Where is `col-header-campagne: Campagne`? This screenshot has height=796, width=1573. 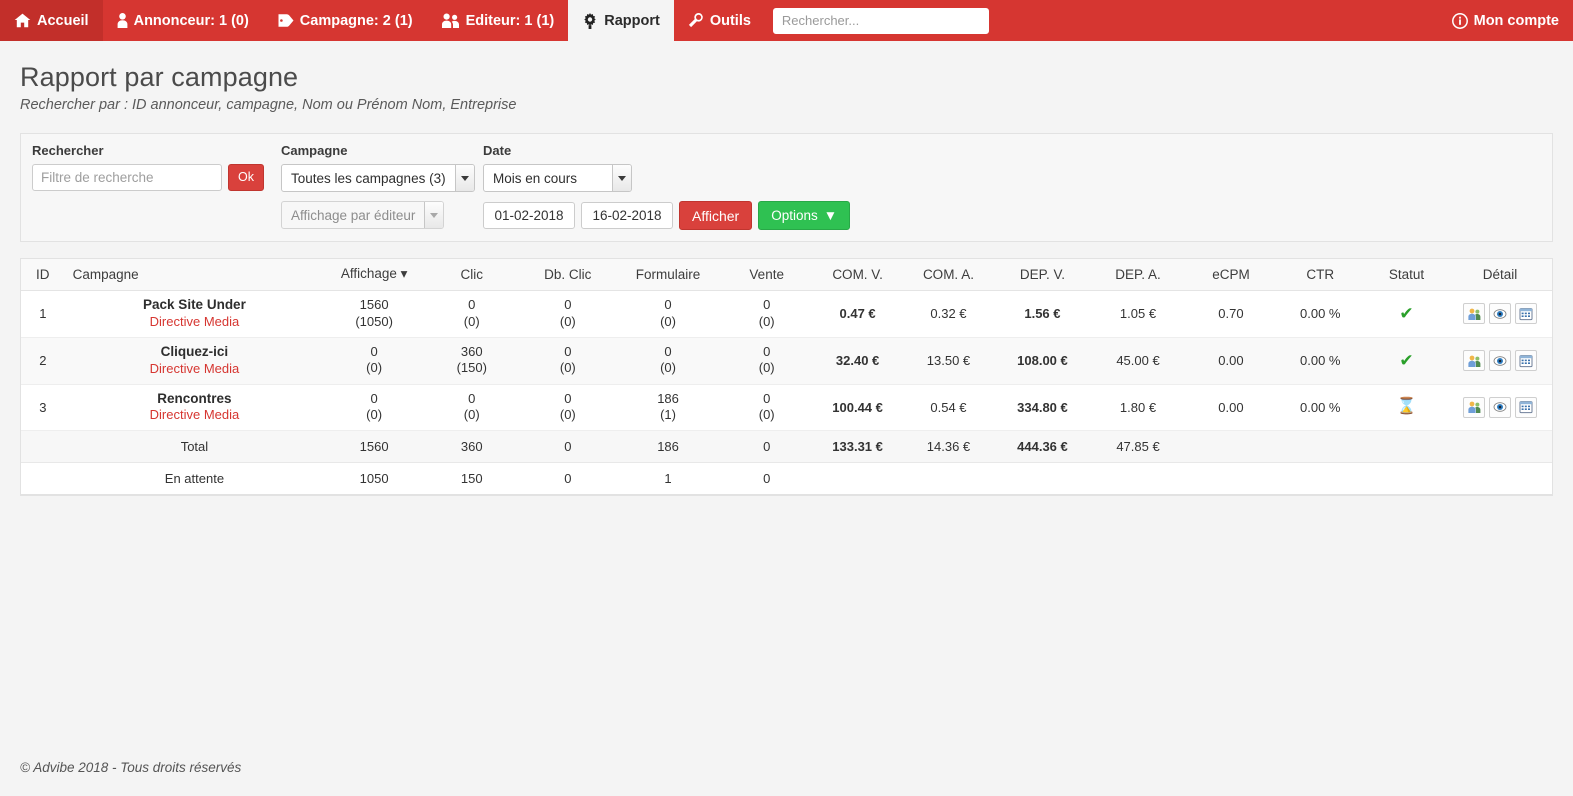
col-header-campagne: Campagne is located at coordinates (194, 275).